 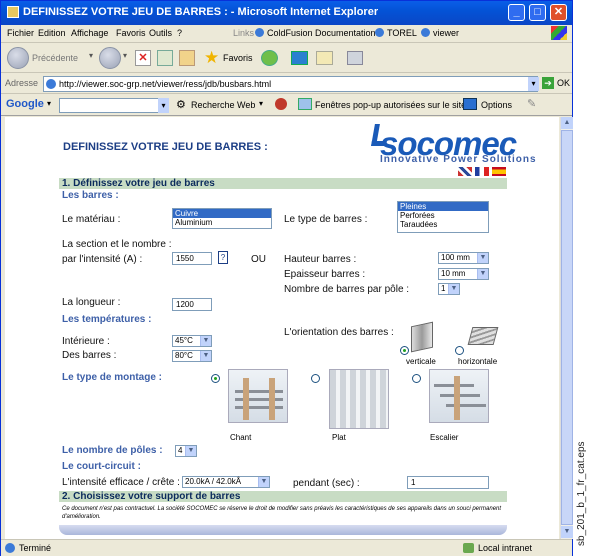 What do you see at coordinates (326, 483) in the screenshot?
I see `pendant-label: pendant (sec) :` at bounding box center [326, 483].